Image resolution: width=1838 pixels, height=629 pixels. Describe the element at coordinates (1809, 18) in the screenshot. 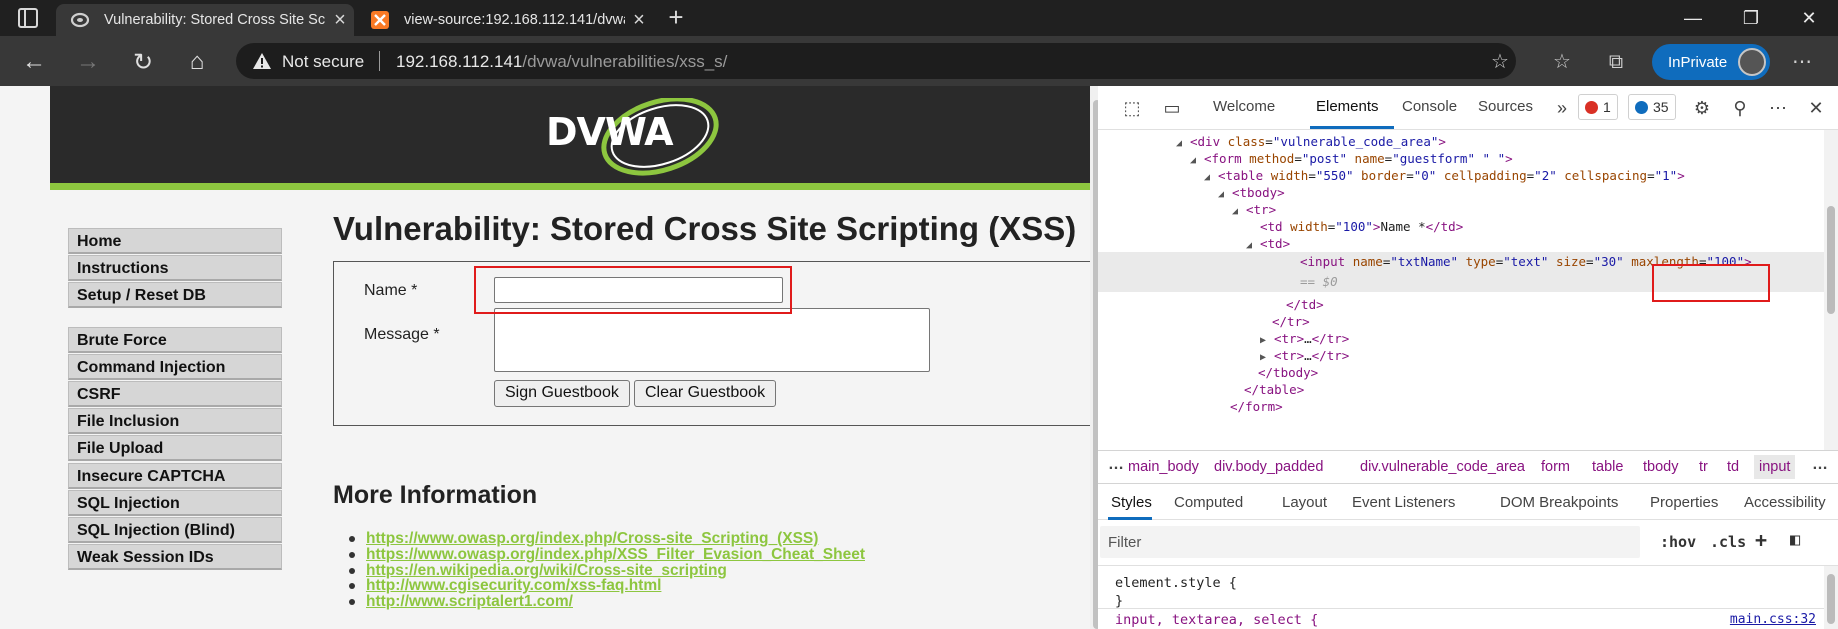

I see `close-window-icon: ✕` at that location.